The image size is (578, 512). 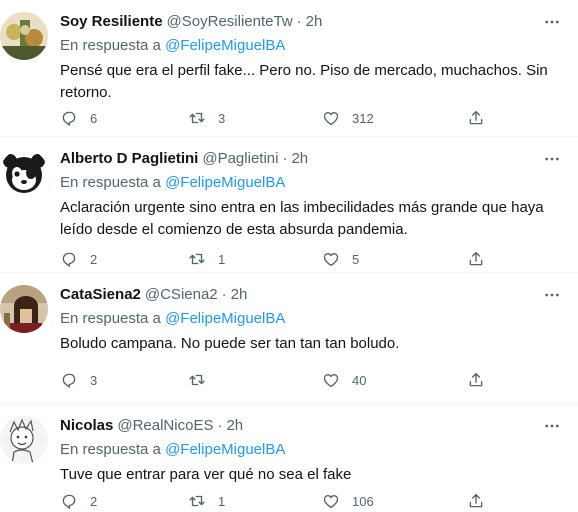 I want to click on user-handle: @Paglietini, so click(x=240, y=159).